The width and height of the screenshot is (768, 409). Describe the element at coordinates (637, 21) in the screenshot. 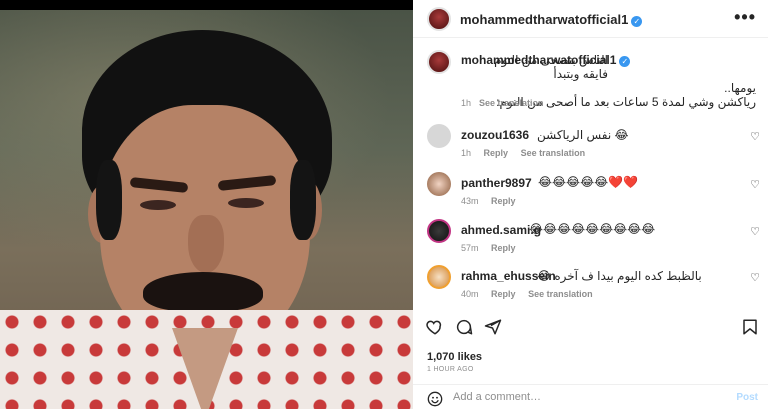

I see `verified-badge-icon: ✓` at that location.